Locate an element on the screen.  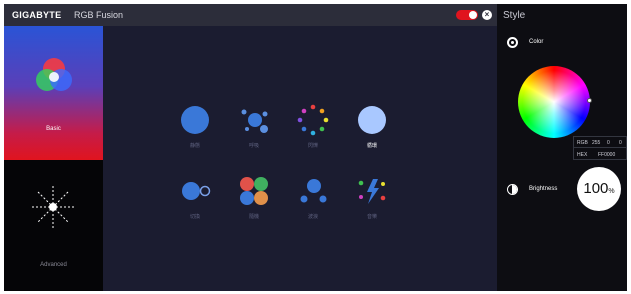
effect-label: 音樂 is located at coordinates (371, 217).